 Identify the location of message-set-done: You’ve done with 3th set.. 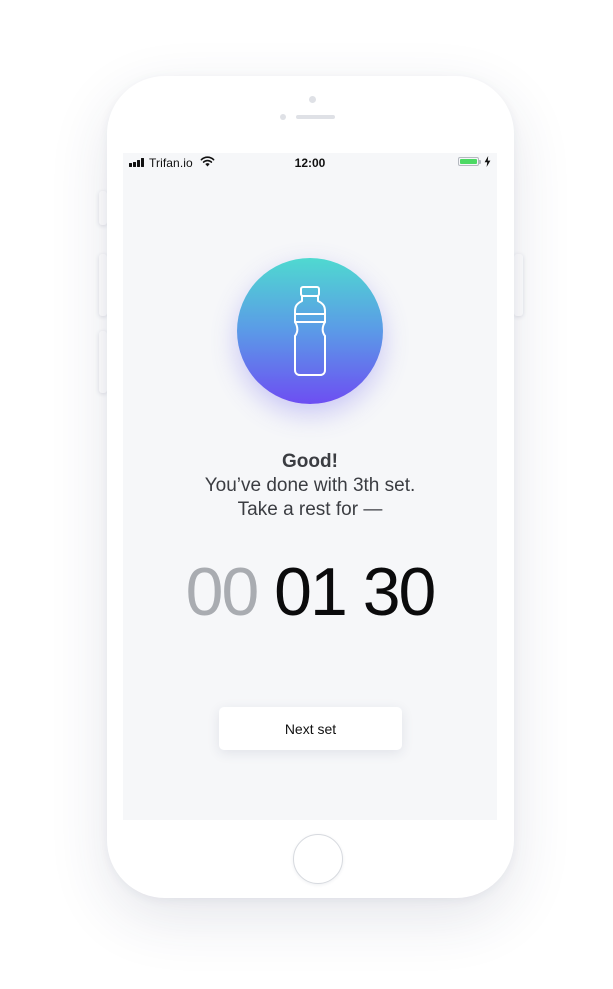
(310, 485).